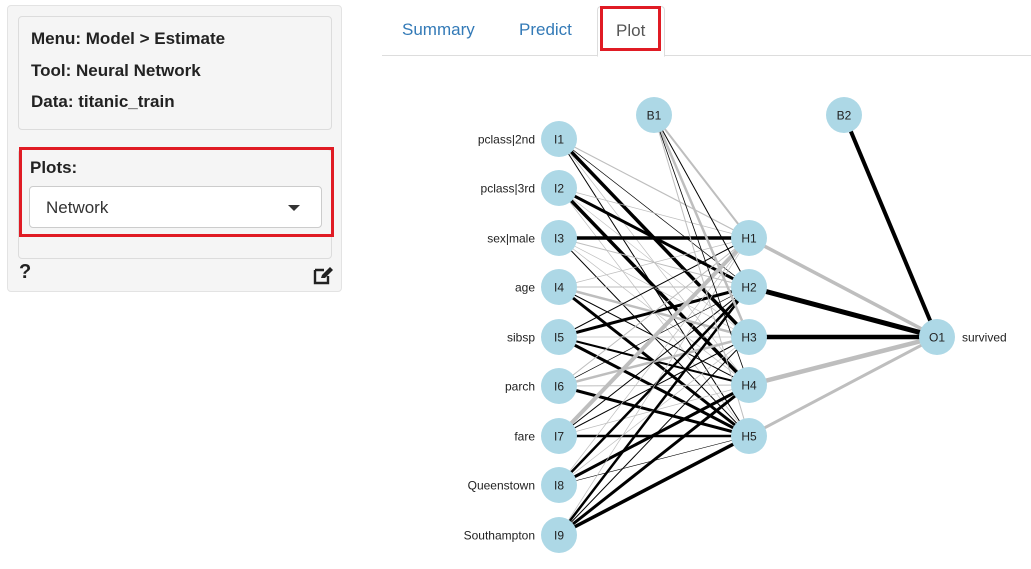  Describe the element at coordinates (506, 140) in the screenshot. I see `input-variable-label: pclass|2nd` at that location.